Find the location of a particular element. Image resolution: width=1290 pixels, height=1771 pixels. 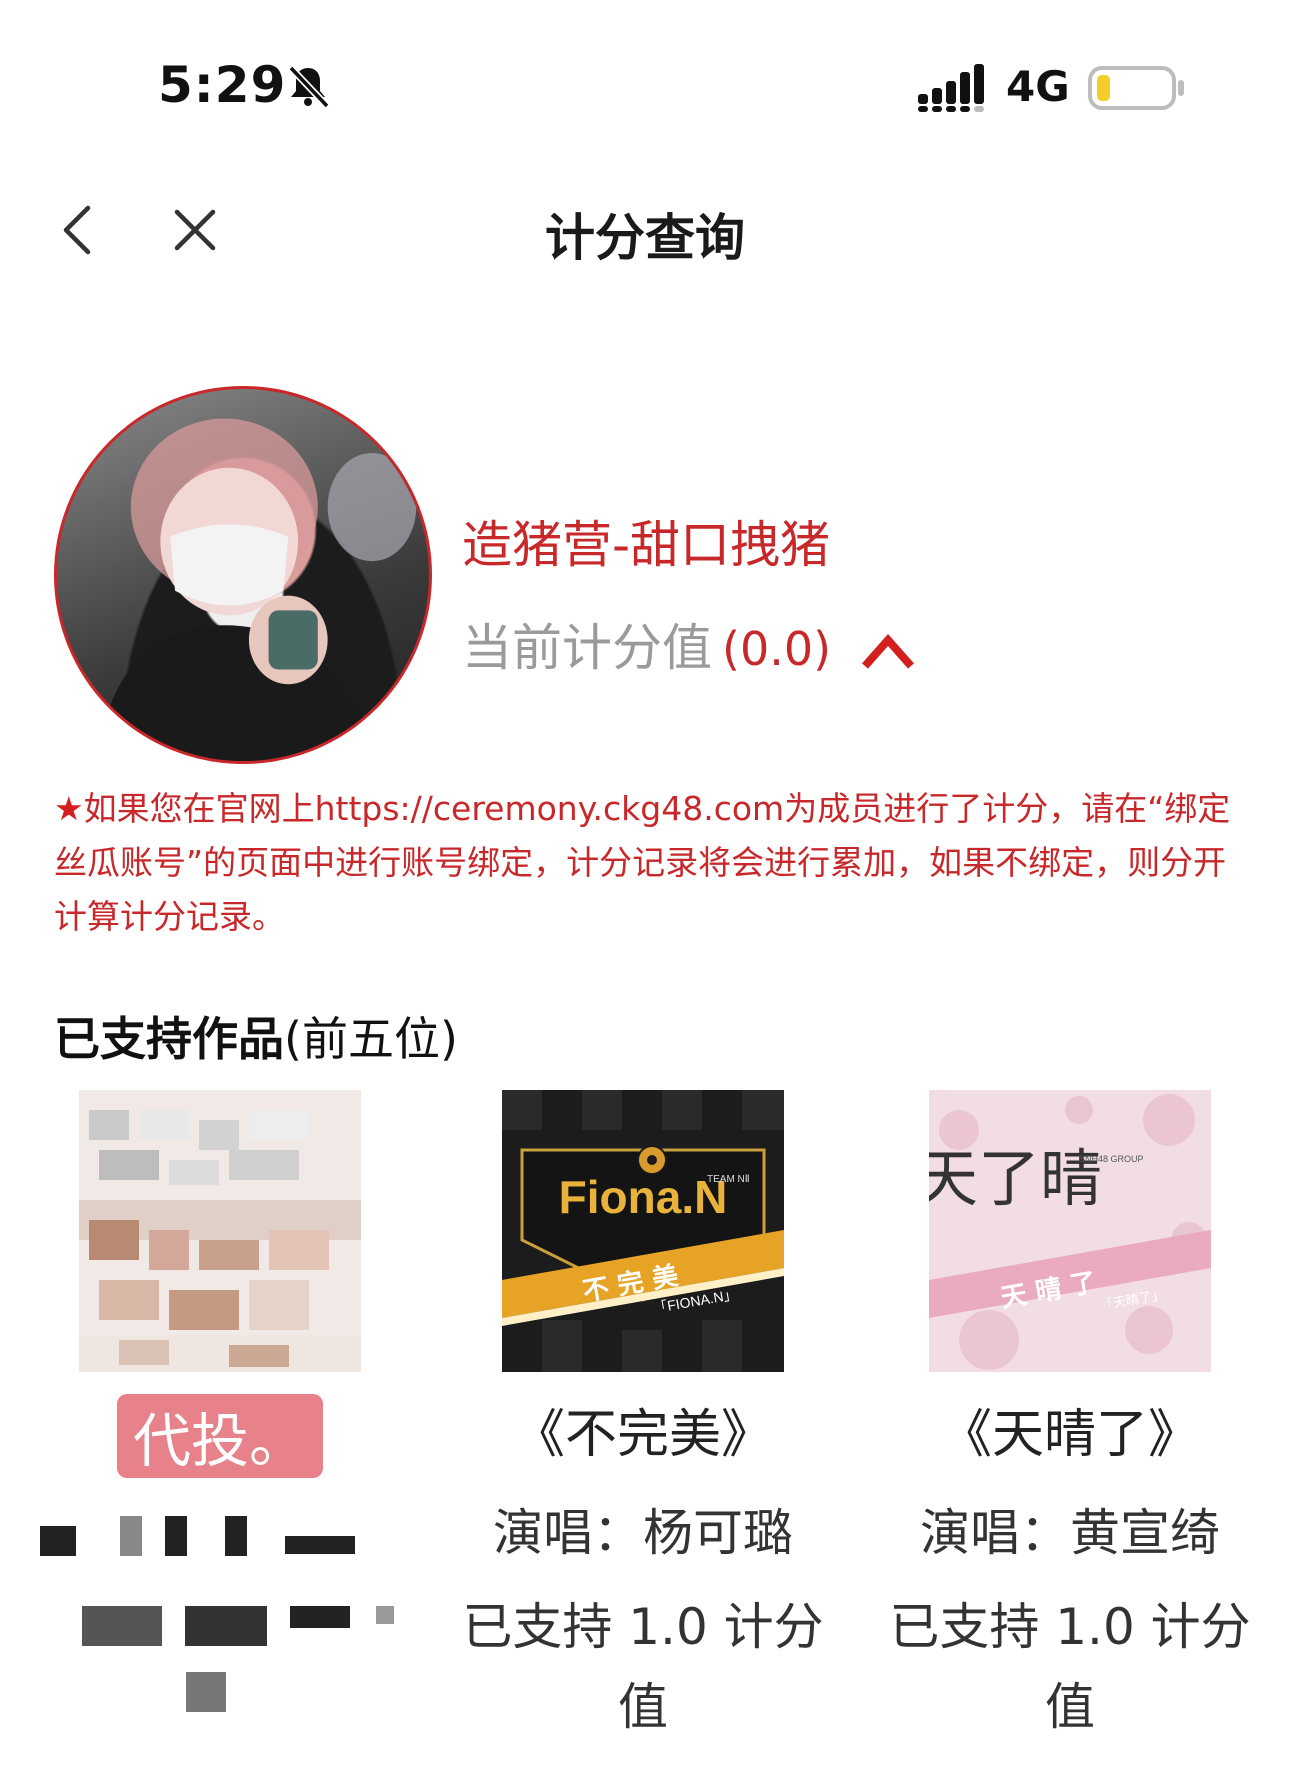

work-singer: 演唱：黄宣绮 is located at coordinates (1070, 1533).